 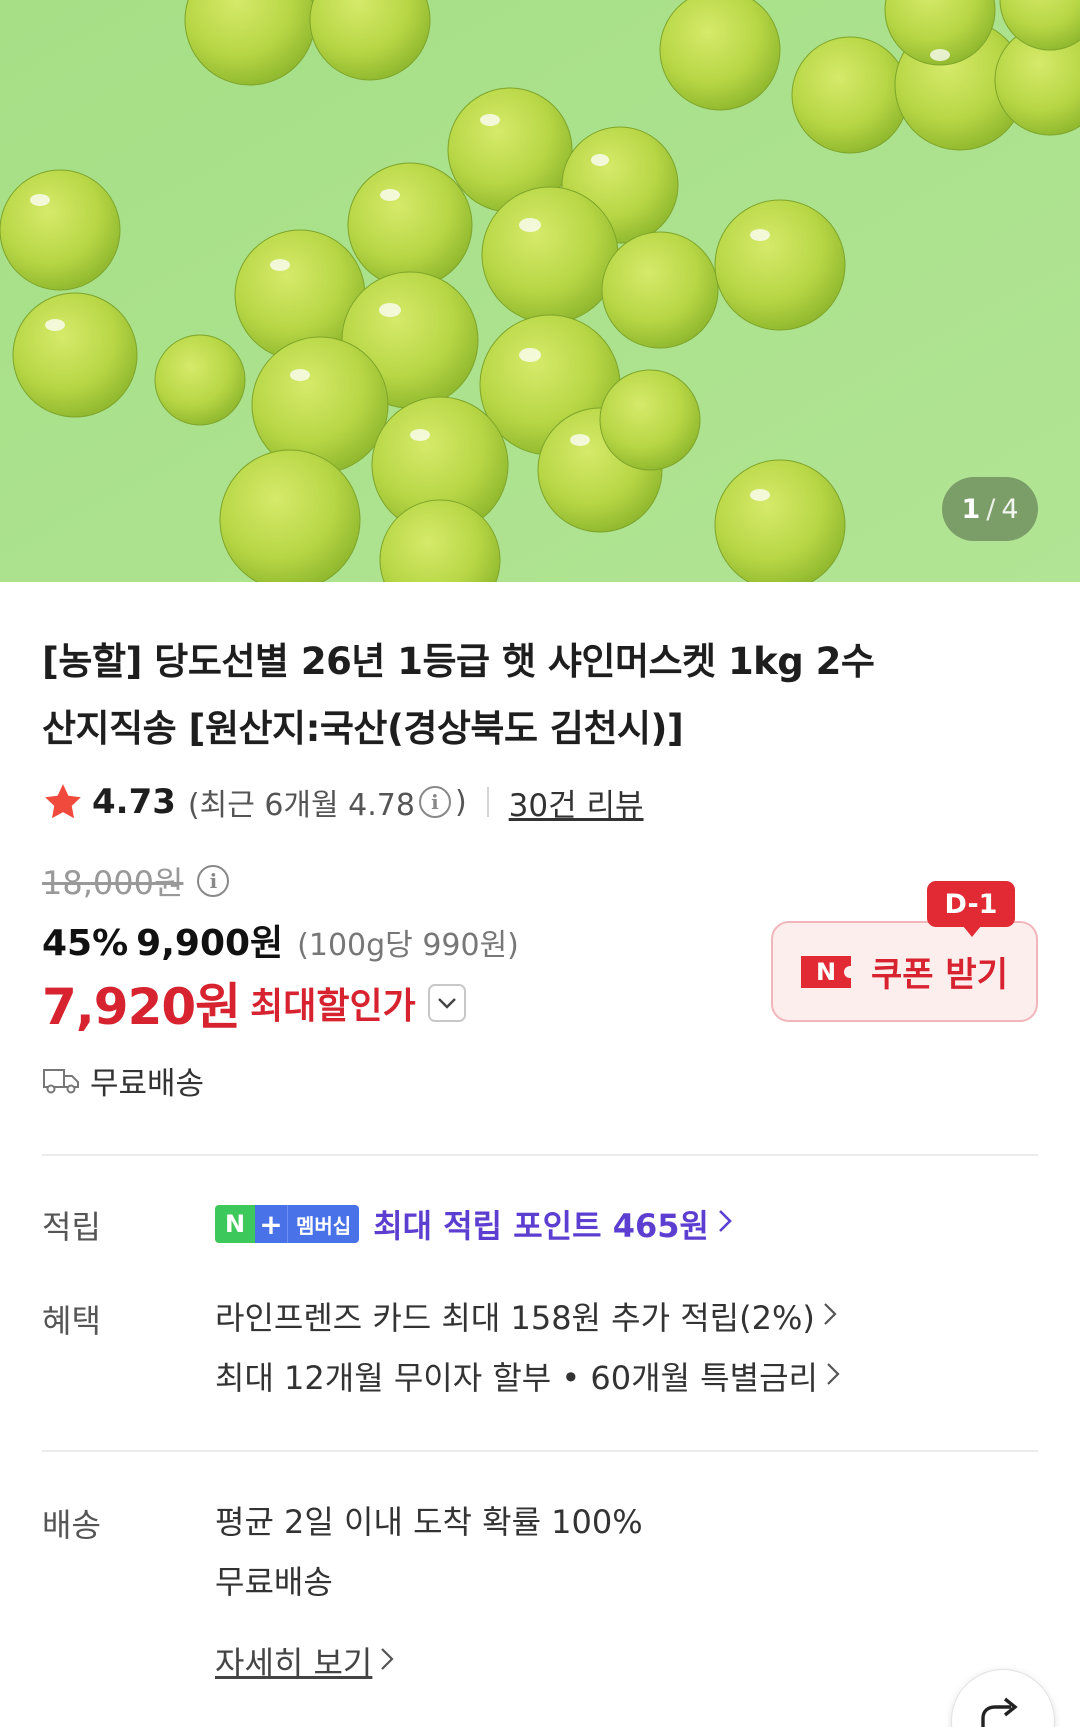 I want to click on star-icon, so click(x=63, y=801).